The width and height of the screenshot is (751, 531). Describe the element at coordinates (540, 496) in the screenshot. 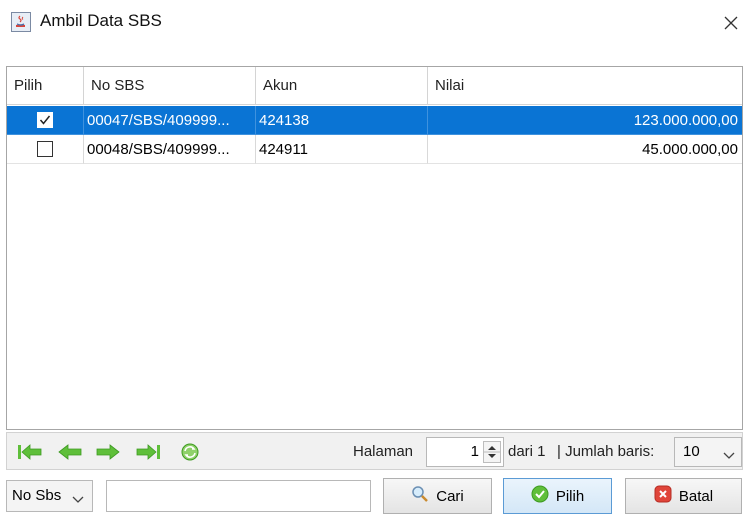

I see `ok-icon` at that location.